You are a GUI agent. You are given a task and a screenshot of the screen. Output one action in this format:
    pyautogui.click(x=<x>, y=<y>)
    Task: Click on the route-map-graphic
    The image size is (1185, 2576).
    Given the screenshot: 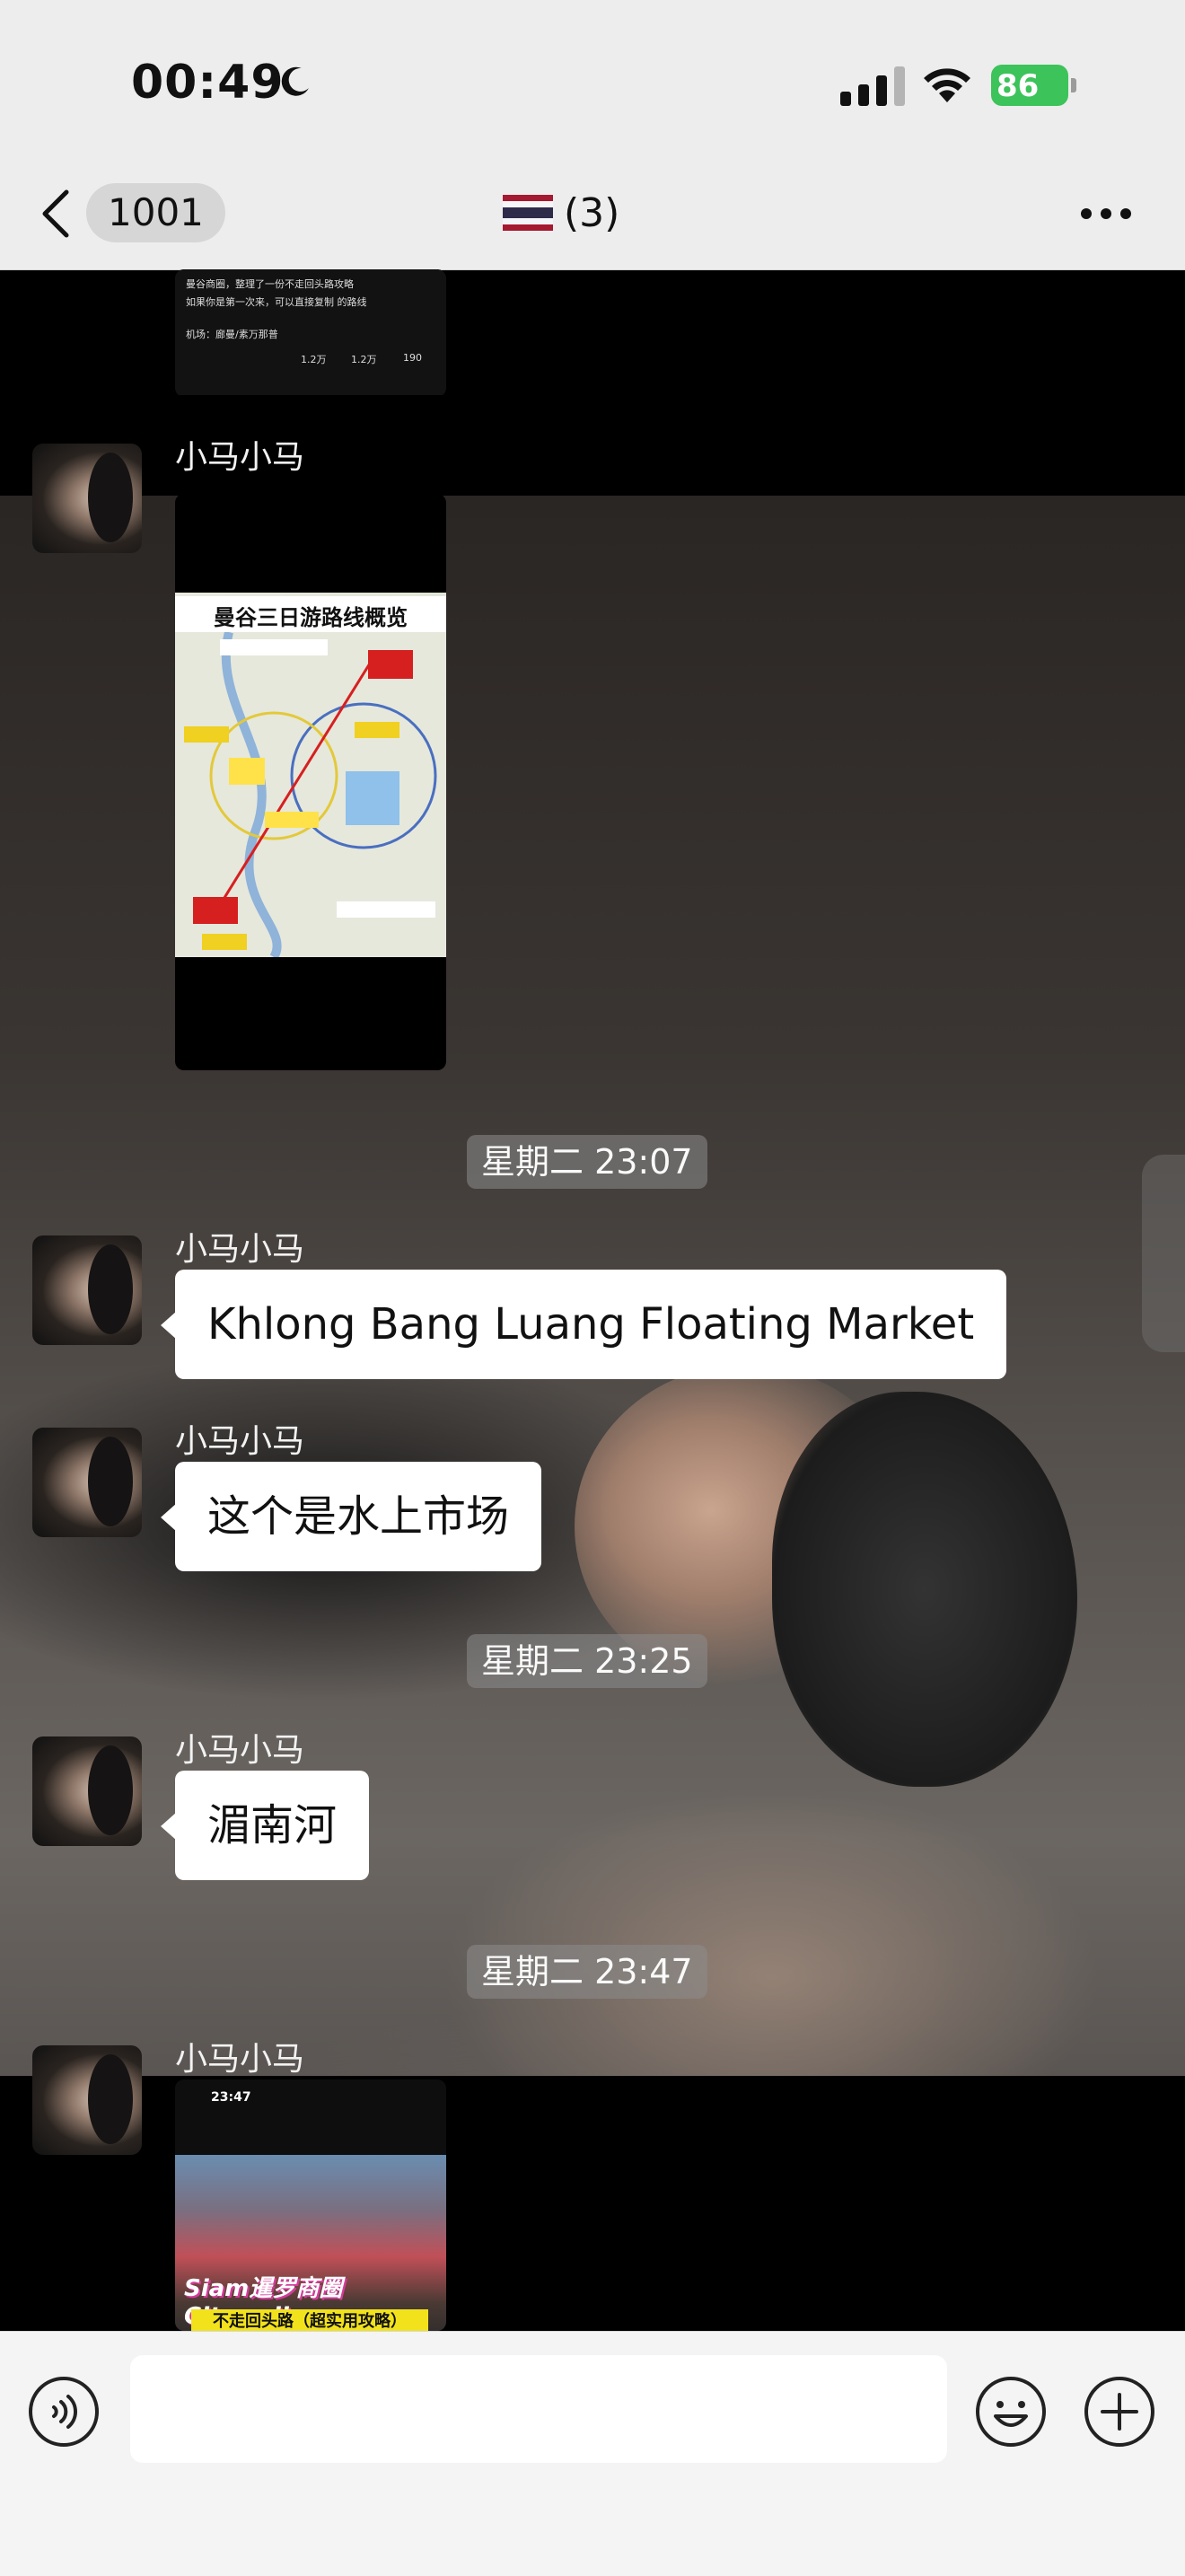 What is the action you would take?
    pyautogui.click(x=310, y=795)
    